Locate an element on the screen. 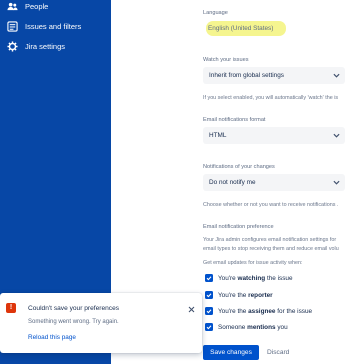 This screenshot has height=364, width=357. language-label: Language is located at coordinates (215, 13).